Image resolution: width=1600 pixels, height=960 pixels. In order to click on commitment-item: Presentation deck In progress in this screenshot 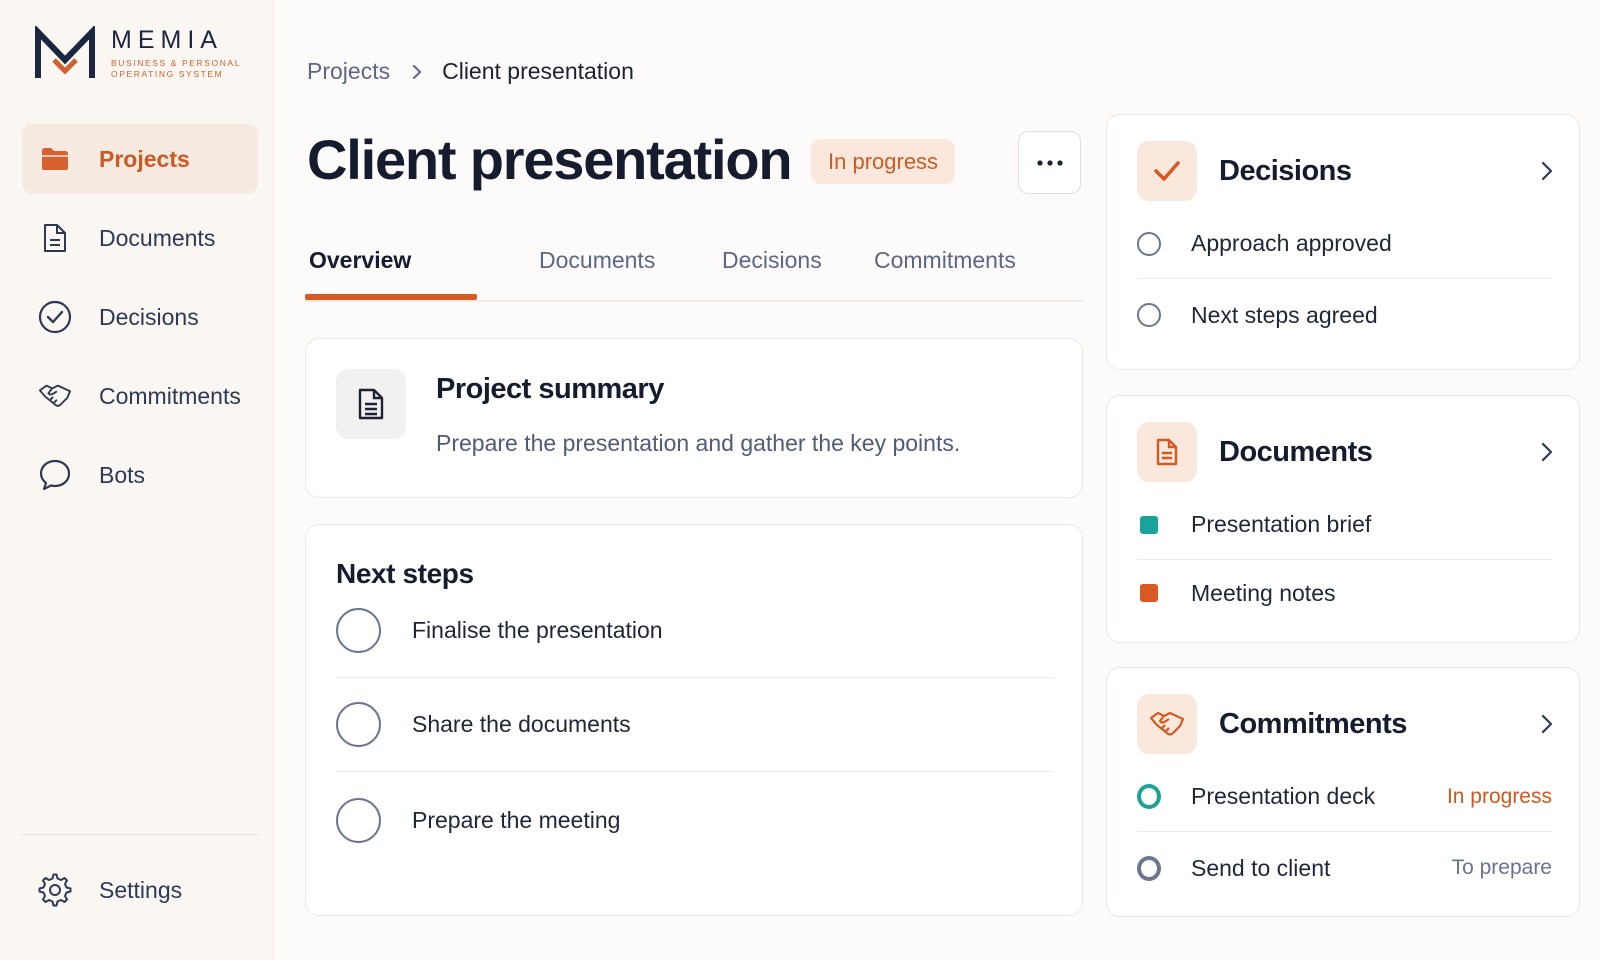, I will do `click(1344, 797)`.